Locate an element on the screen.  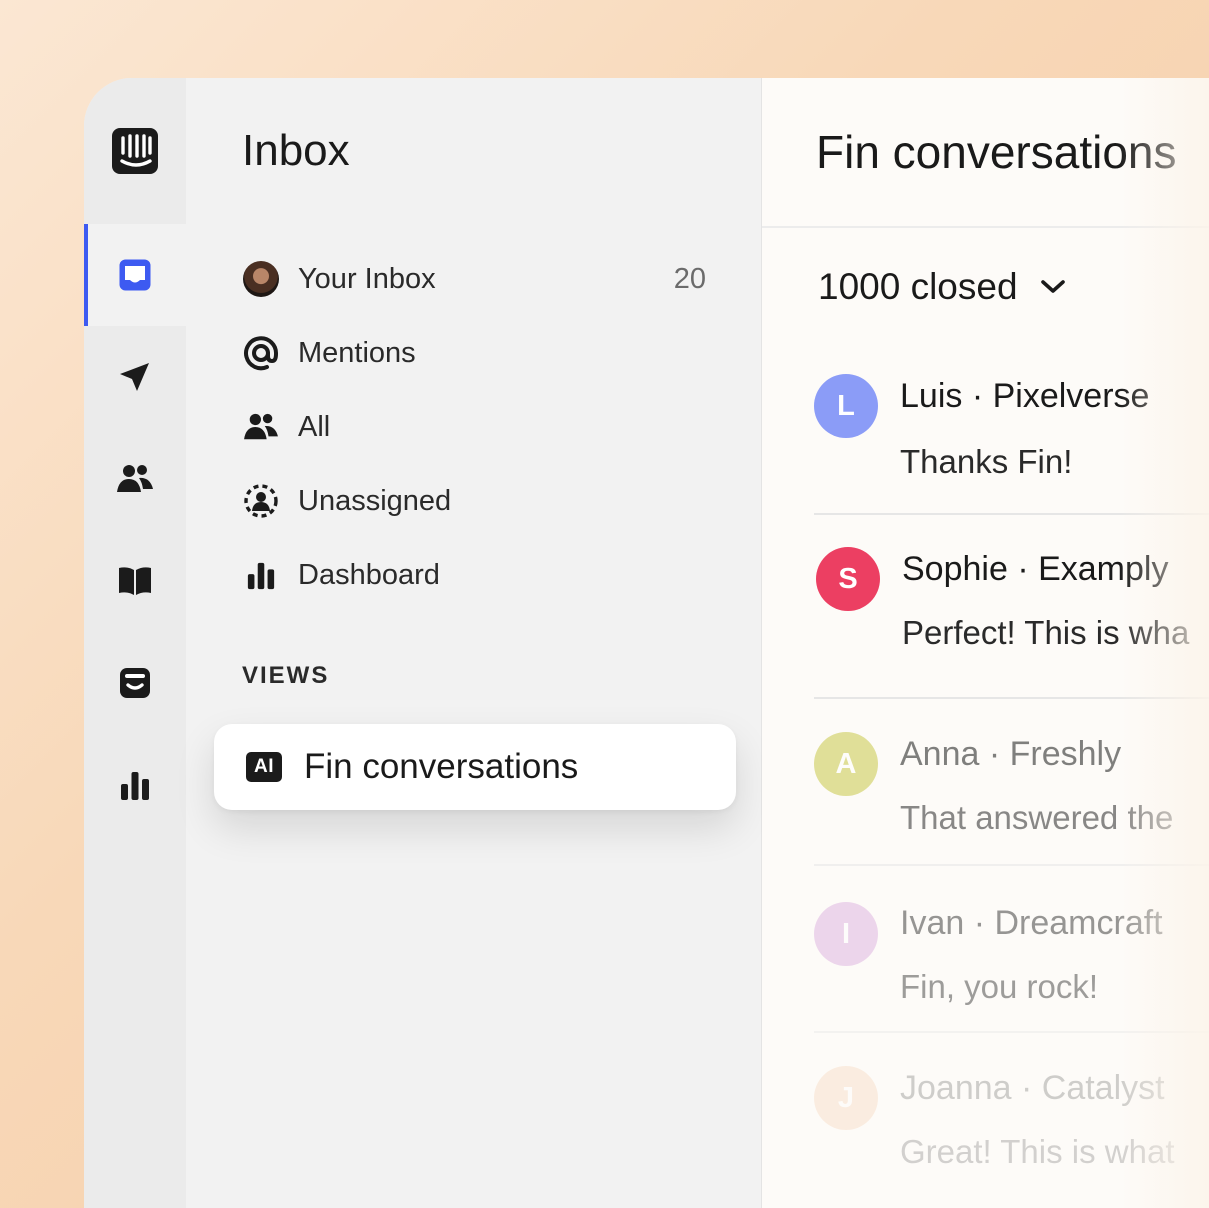
nav-item-label: All is located at coordinates (314, 426).